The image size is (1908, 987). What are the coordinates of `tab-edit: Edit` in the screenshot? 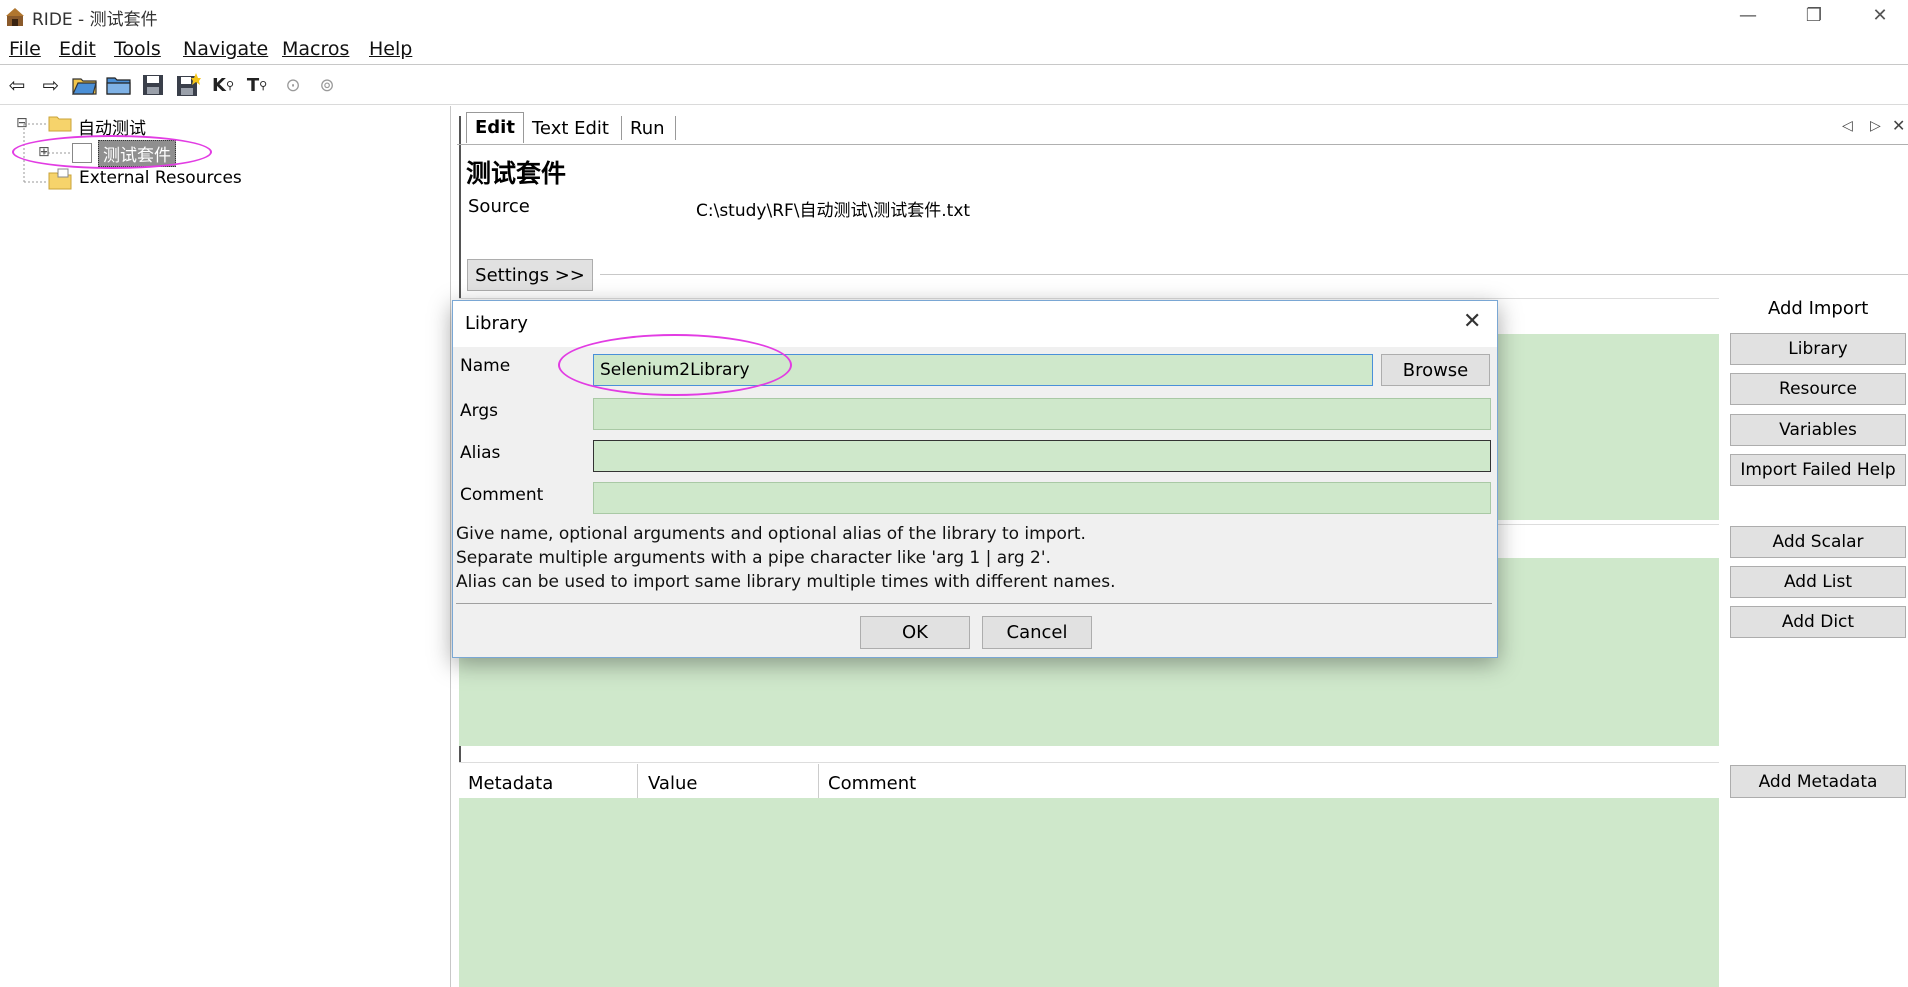 It's located at (495, 127).